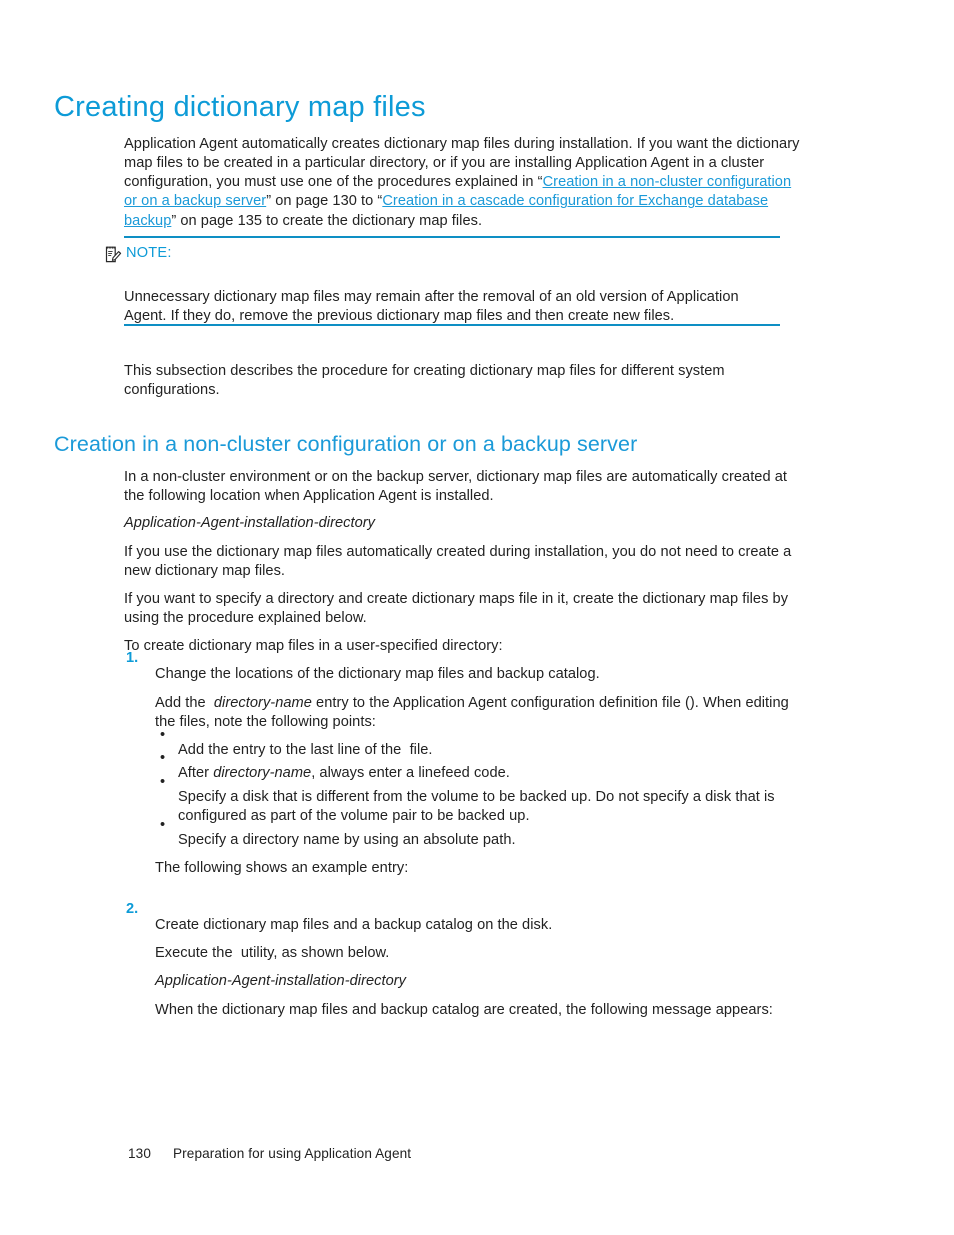  Describe the element at coordinates (479, 953) in the screenshot. I see `step-2-detail: Execute the utility, as shown below.` at that location.